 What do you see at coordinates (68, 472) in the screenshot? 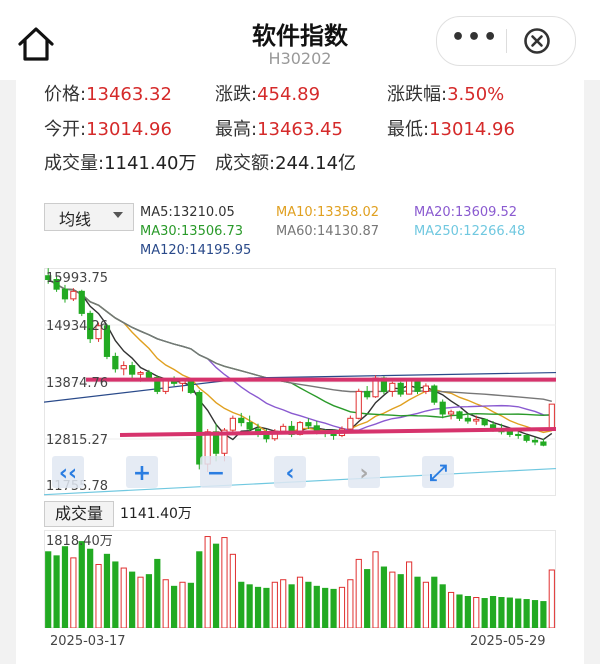
I see `fast-backward-button: ‹‹` at bounding box center [68, 472].